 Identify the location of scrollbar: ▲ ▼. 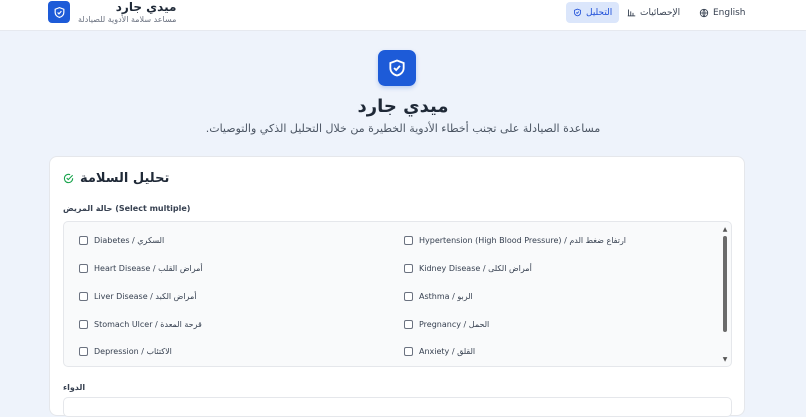
(725, 295).